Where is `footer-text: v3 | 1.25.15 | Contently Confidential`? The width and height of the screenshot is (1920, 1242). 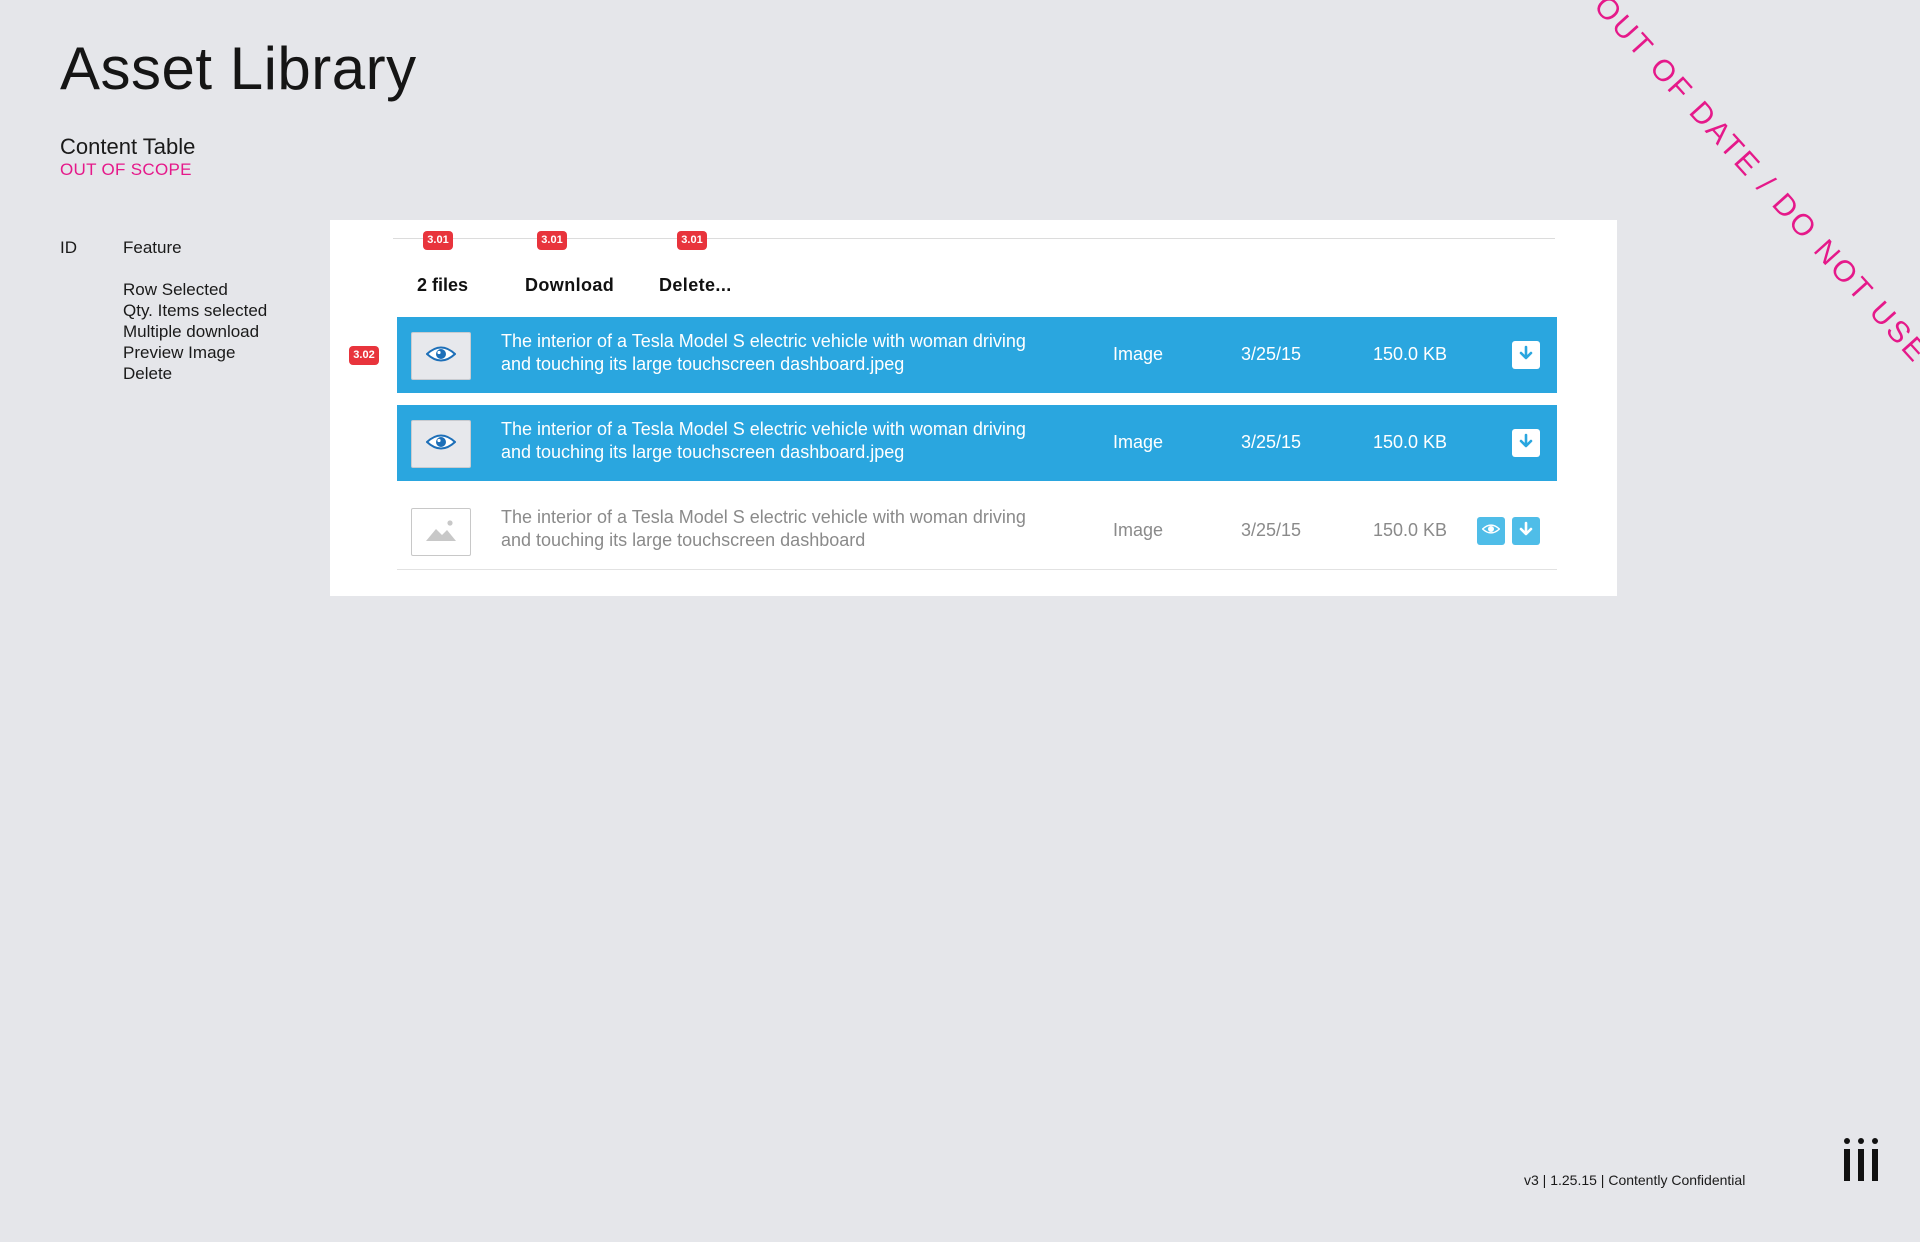 footer-text: v3 | 1.25.15 | Contently Confidential is located at coordinates (1635, 1180).